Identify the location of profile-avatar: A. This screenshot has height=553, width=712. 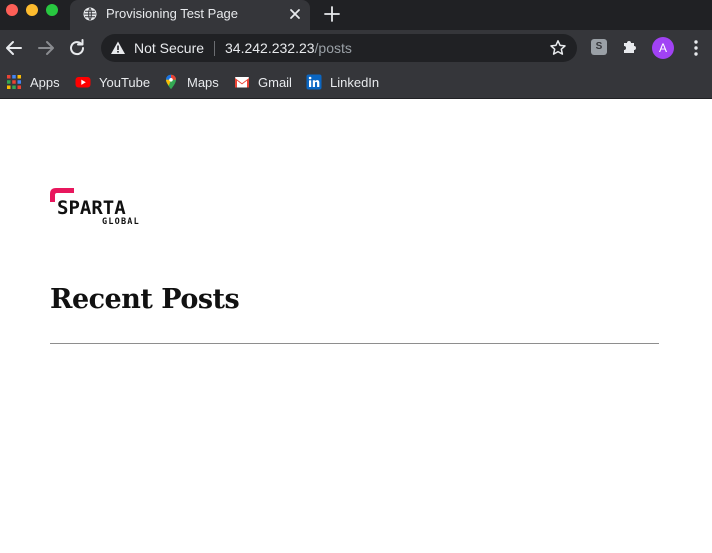
(663, 48).